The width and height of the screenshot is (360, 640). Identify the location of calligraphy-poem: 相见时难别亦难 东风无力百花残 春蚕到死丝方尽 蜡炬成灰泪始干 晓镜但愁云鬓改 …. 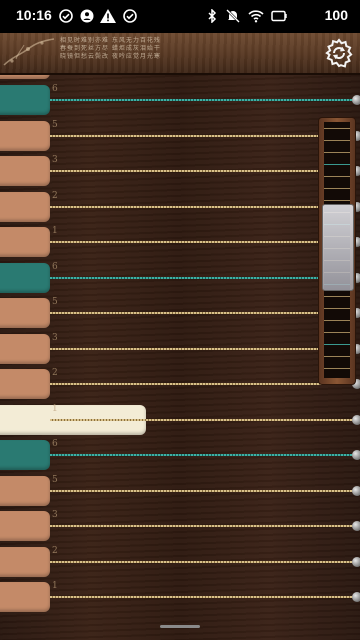
(115, 49).